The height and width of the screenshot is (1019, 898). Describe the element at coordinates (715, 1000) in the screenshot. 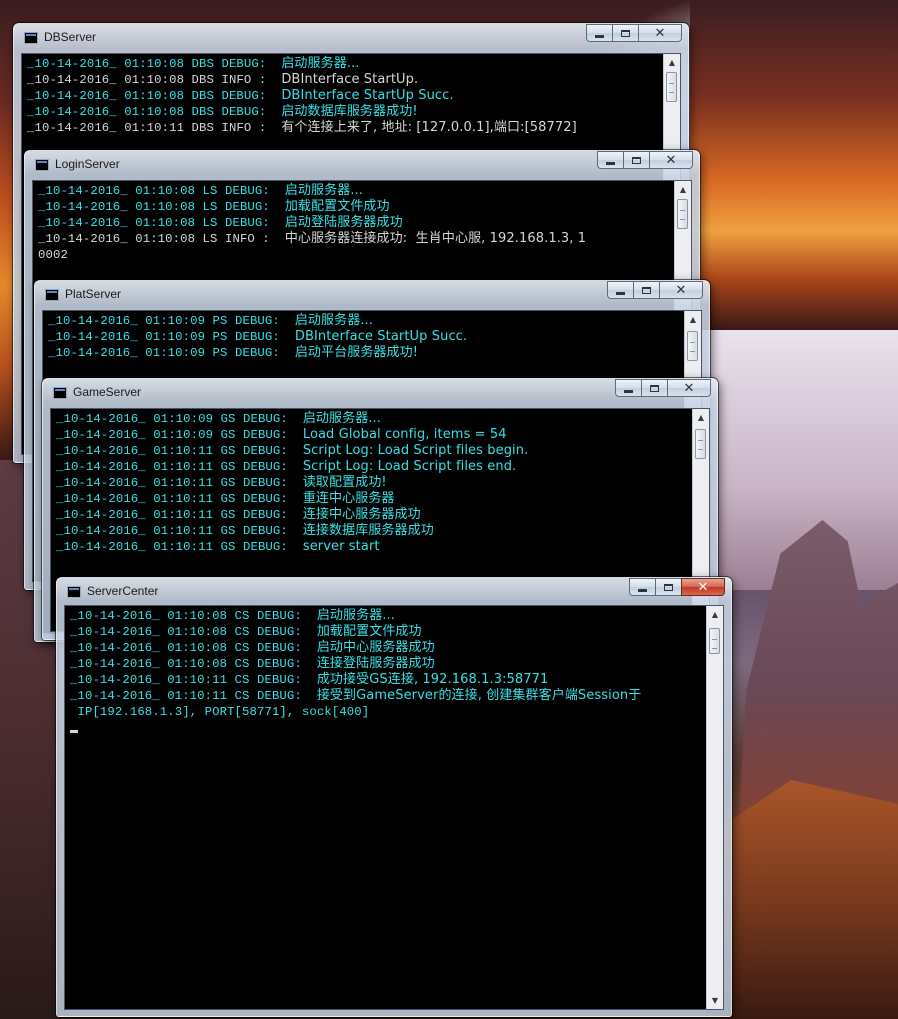

I see `scroll-down-arrow-icon: ▼` at that location.